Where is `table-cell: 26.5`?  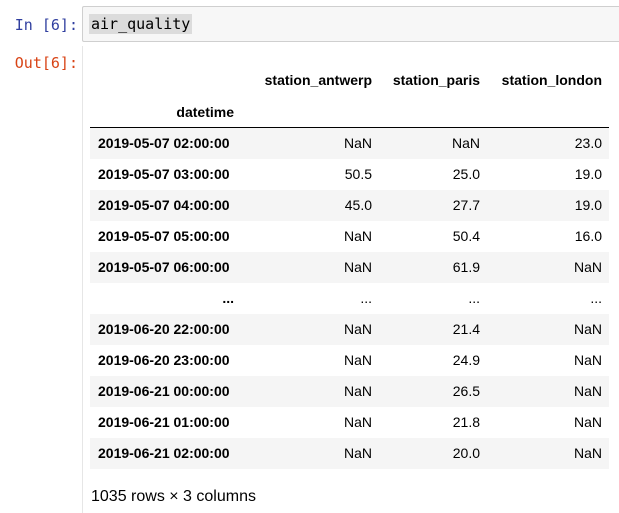
table-cell: 26.5 is located at coordinates (466, 391).